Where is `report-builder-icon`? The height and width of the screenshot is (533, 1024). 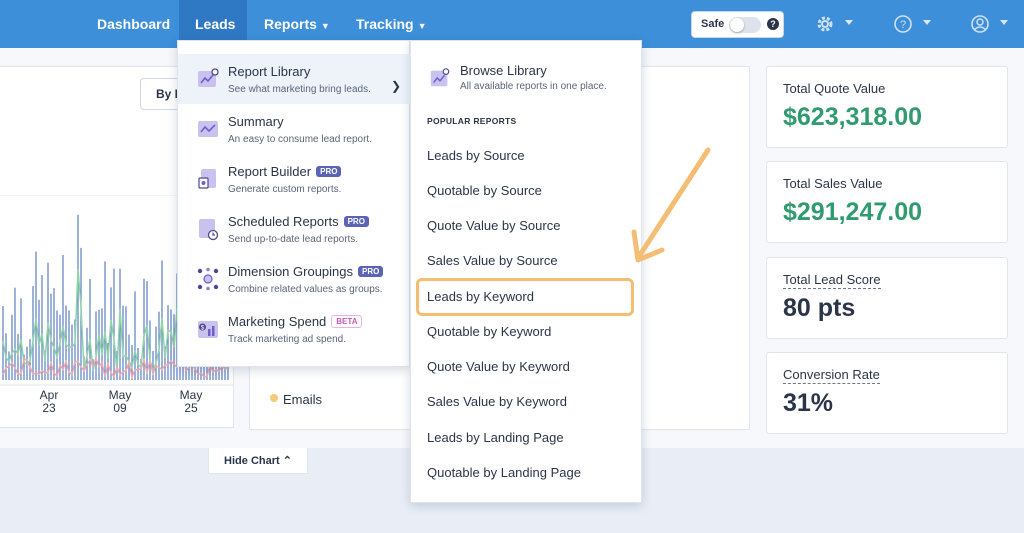 report-builder-icon is located at coordinates (207, 179).